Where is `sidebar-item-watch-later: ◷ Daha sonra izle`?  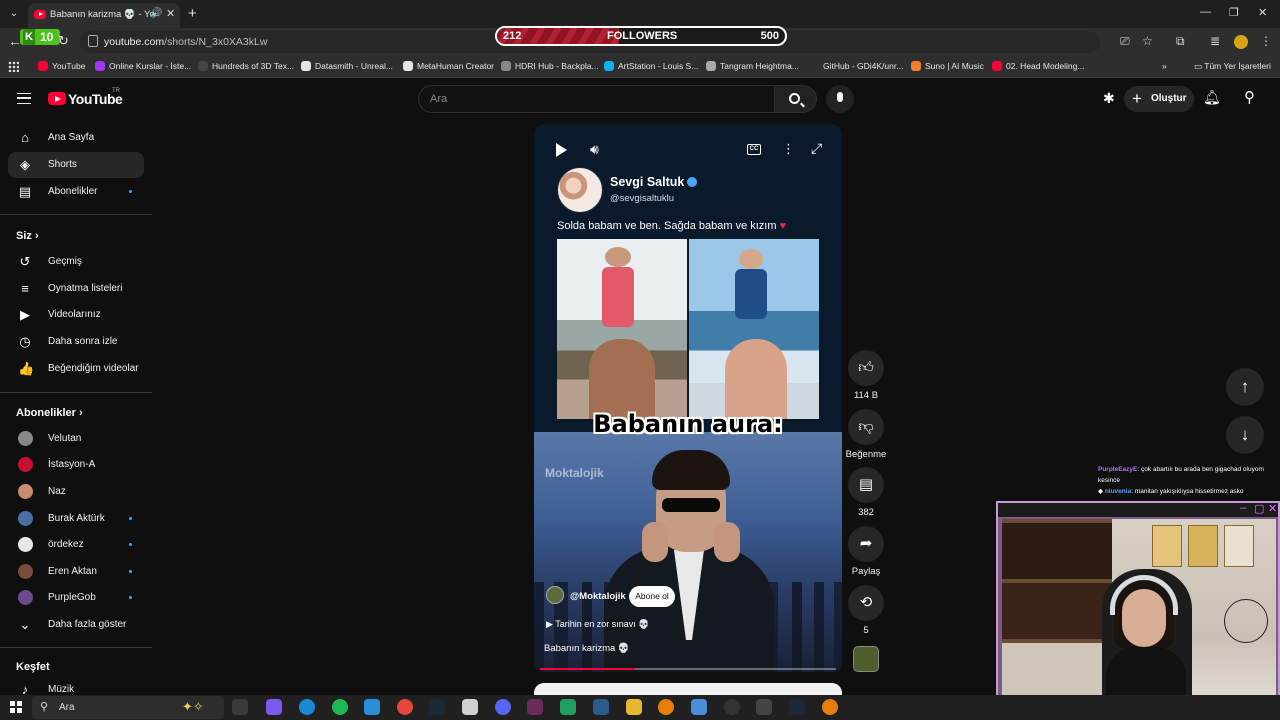
sidebar-item-watch-later: ◷ Daha sonra izle is located at coordinates (76, 342).